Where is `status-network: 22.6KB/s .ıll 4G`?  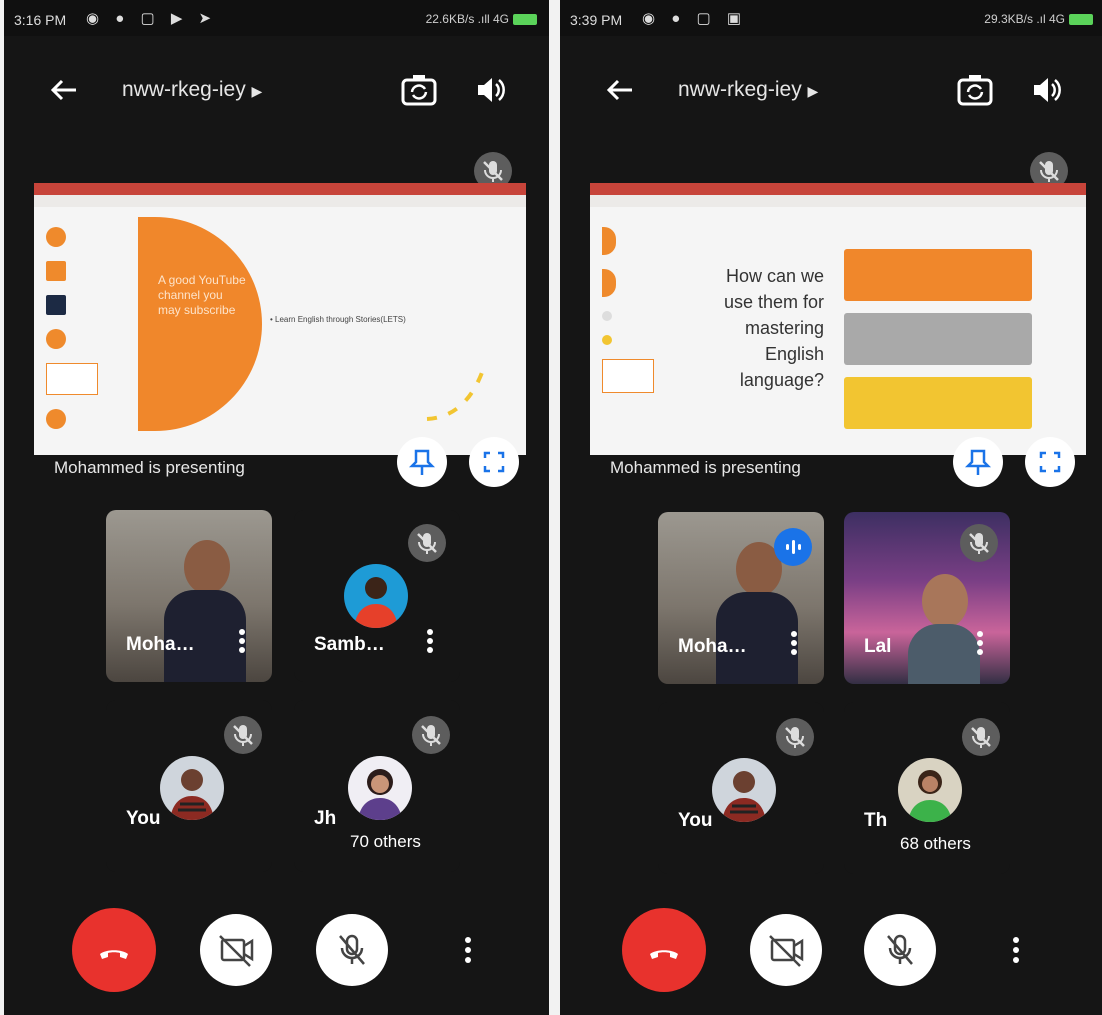 status-network: 22.6KB/s .ıll 4G is located at coordinates (481, 19).